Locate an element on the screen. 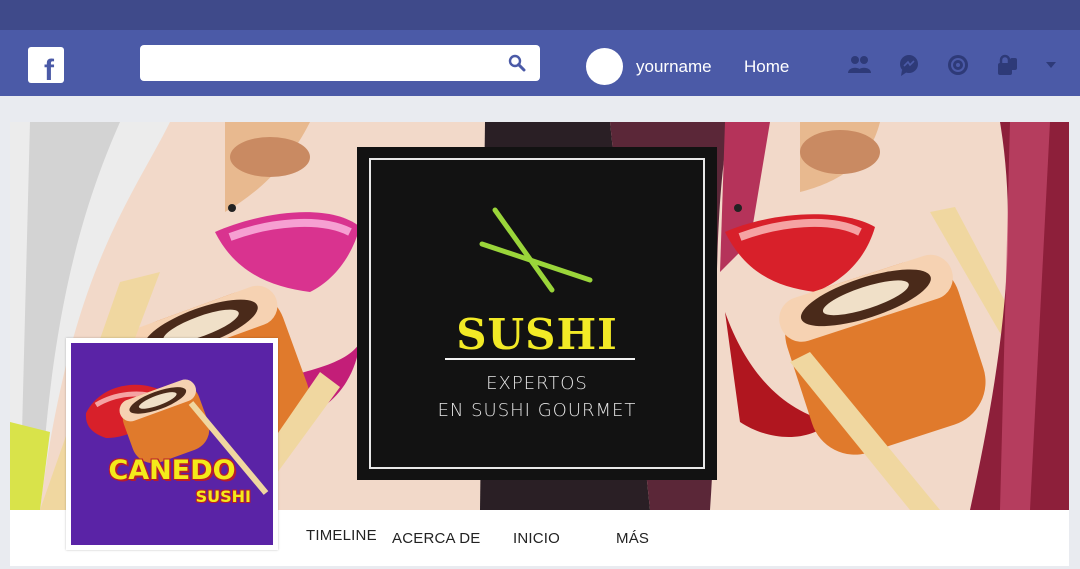 This screenshot has width=1080, height=569. cover-title-underline is located at coordinates (540, 359).